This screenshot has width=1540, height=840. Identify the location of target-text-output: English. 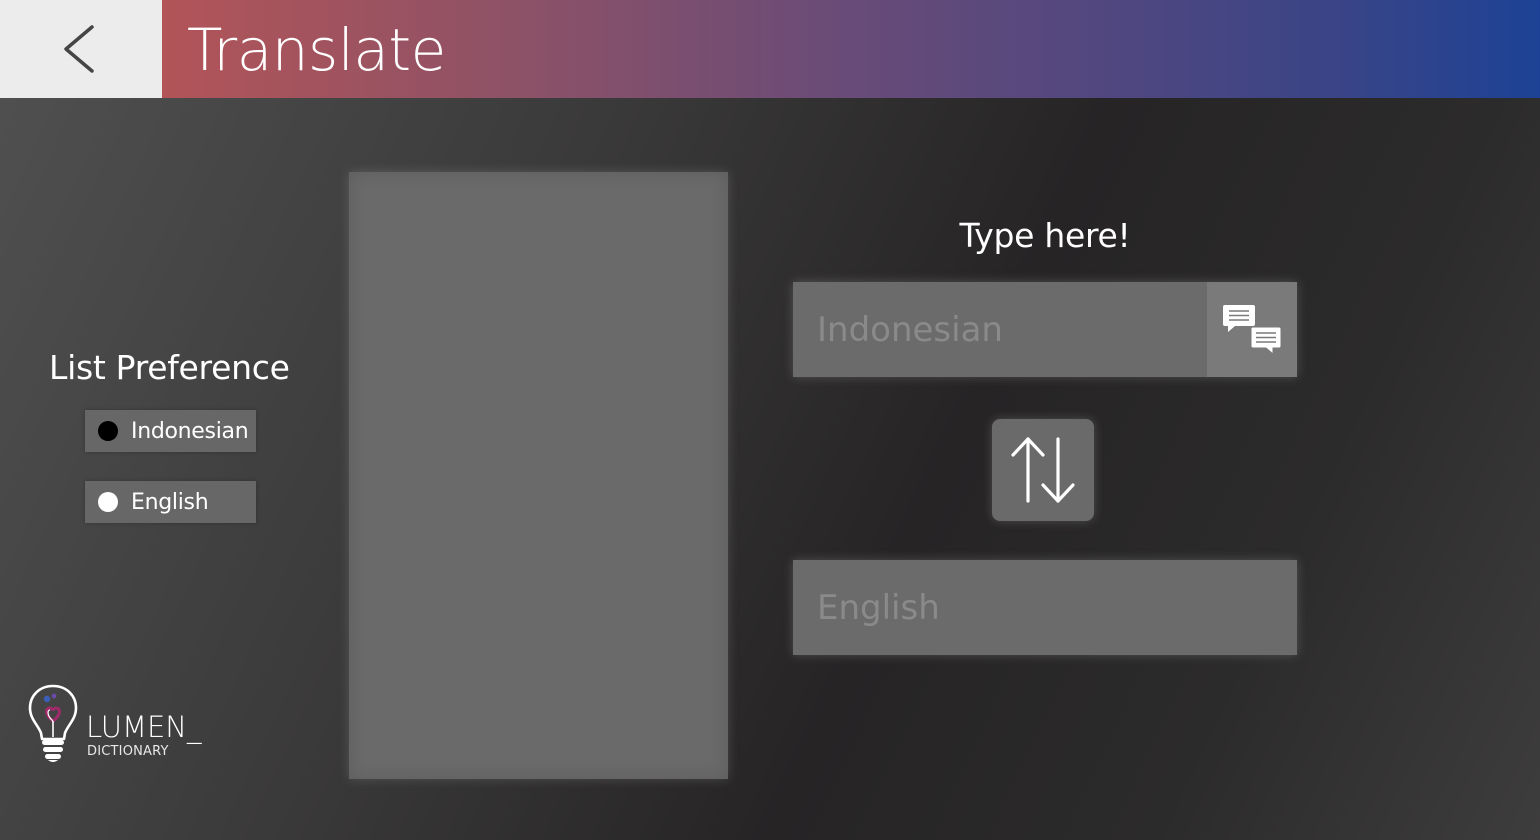
(1045, 607).